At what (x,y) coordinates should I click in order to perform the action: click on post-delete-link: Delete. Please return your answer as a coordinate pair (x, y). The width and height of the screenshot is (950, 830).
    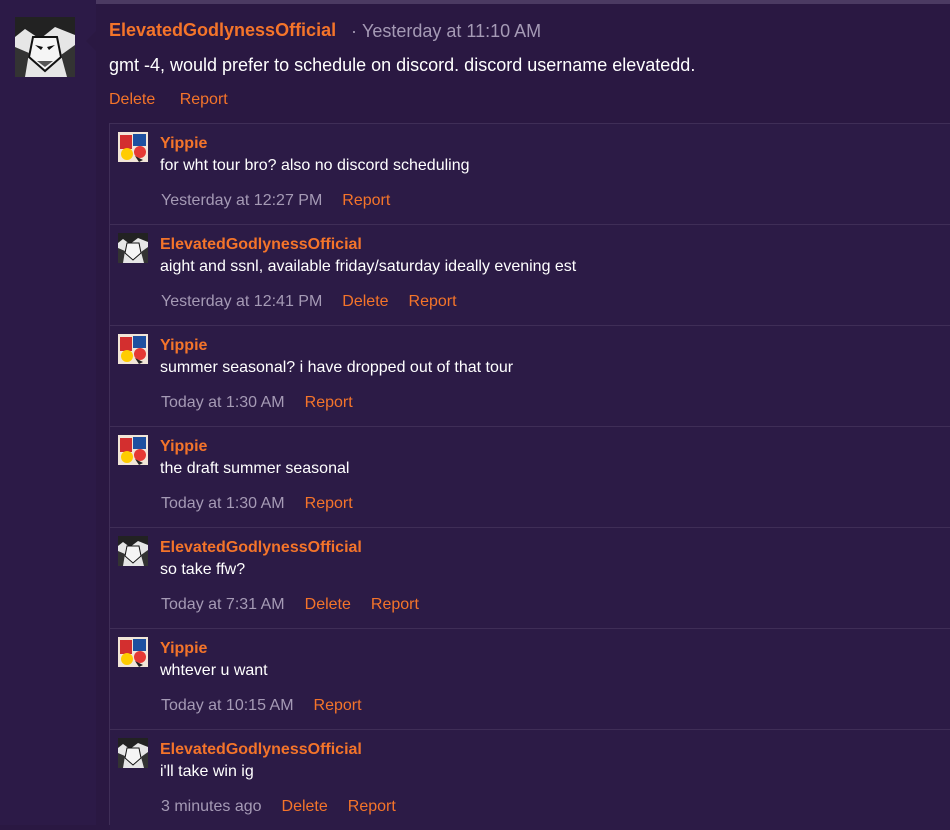
    Looking at the image, I should click on (132, 99).